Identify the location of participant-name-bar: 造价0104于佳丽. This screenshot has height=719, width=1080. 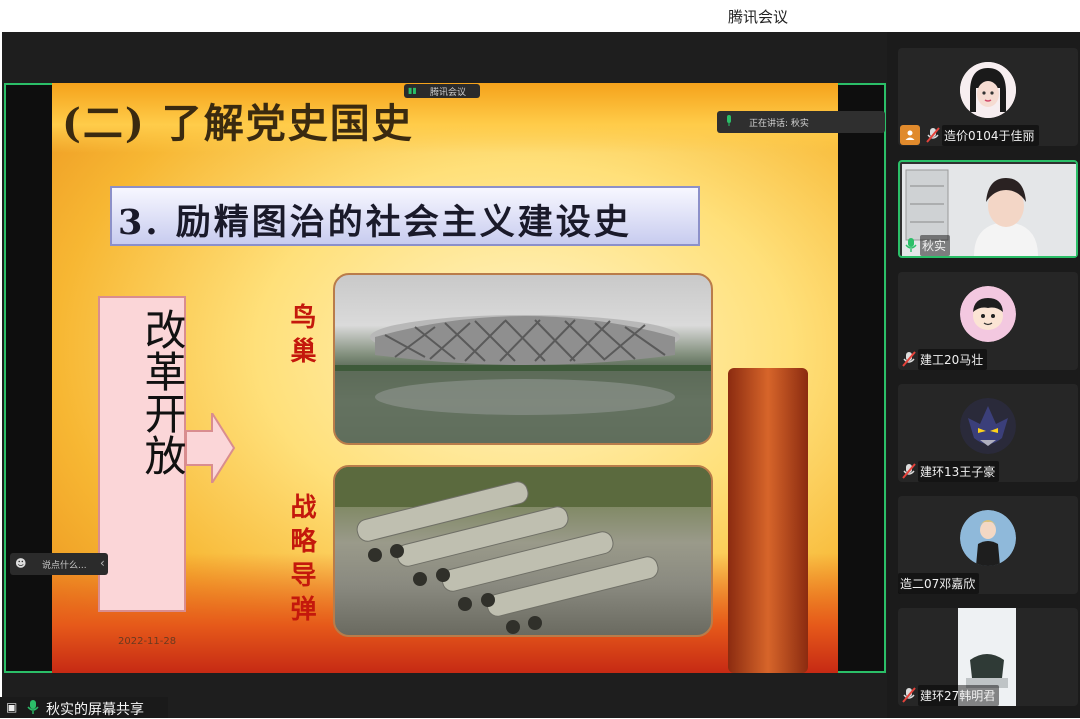
(968, 135).